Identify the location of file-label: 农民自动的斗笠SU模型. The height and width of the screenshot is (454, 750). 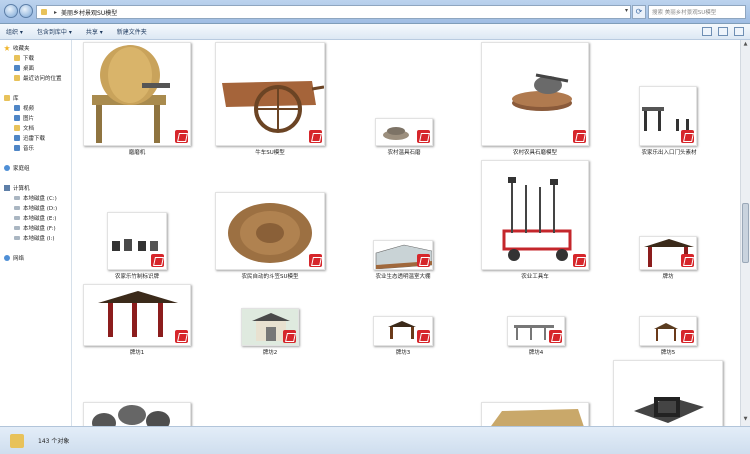
(270, 276).